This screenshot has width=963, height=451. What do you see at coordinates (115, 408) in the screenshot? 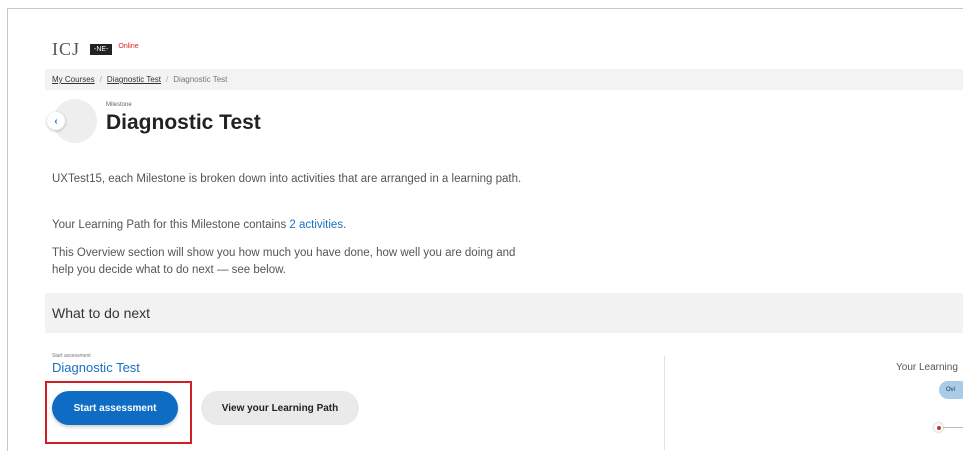
I see `start-assessment-button: Start assessment` at bounding box center [115, 408].